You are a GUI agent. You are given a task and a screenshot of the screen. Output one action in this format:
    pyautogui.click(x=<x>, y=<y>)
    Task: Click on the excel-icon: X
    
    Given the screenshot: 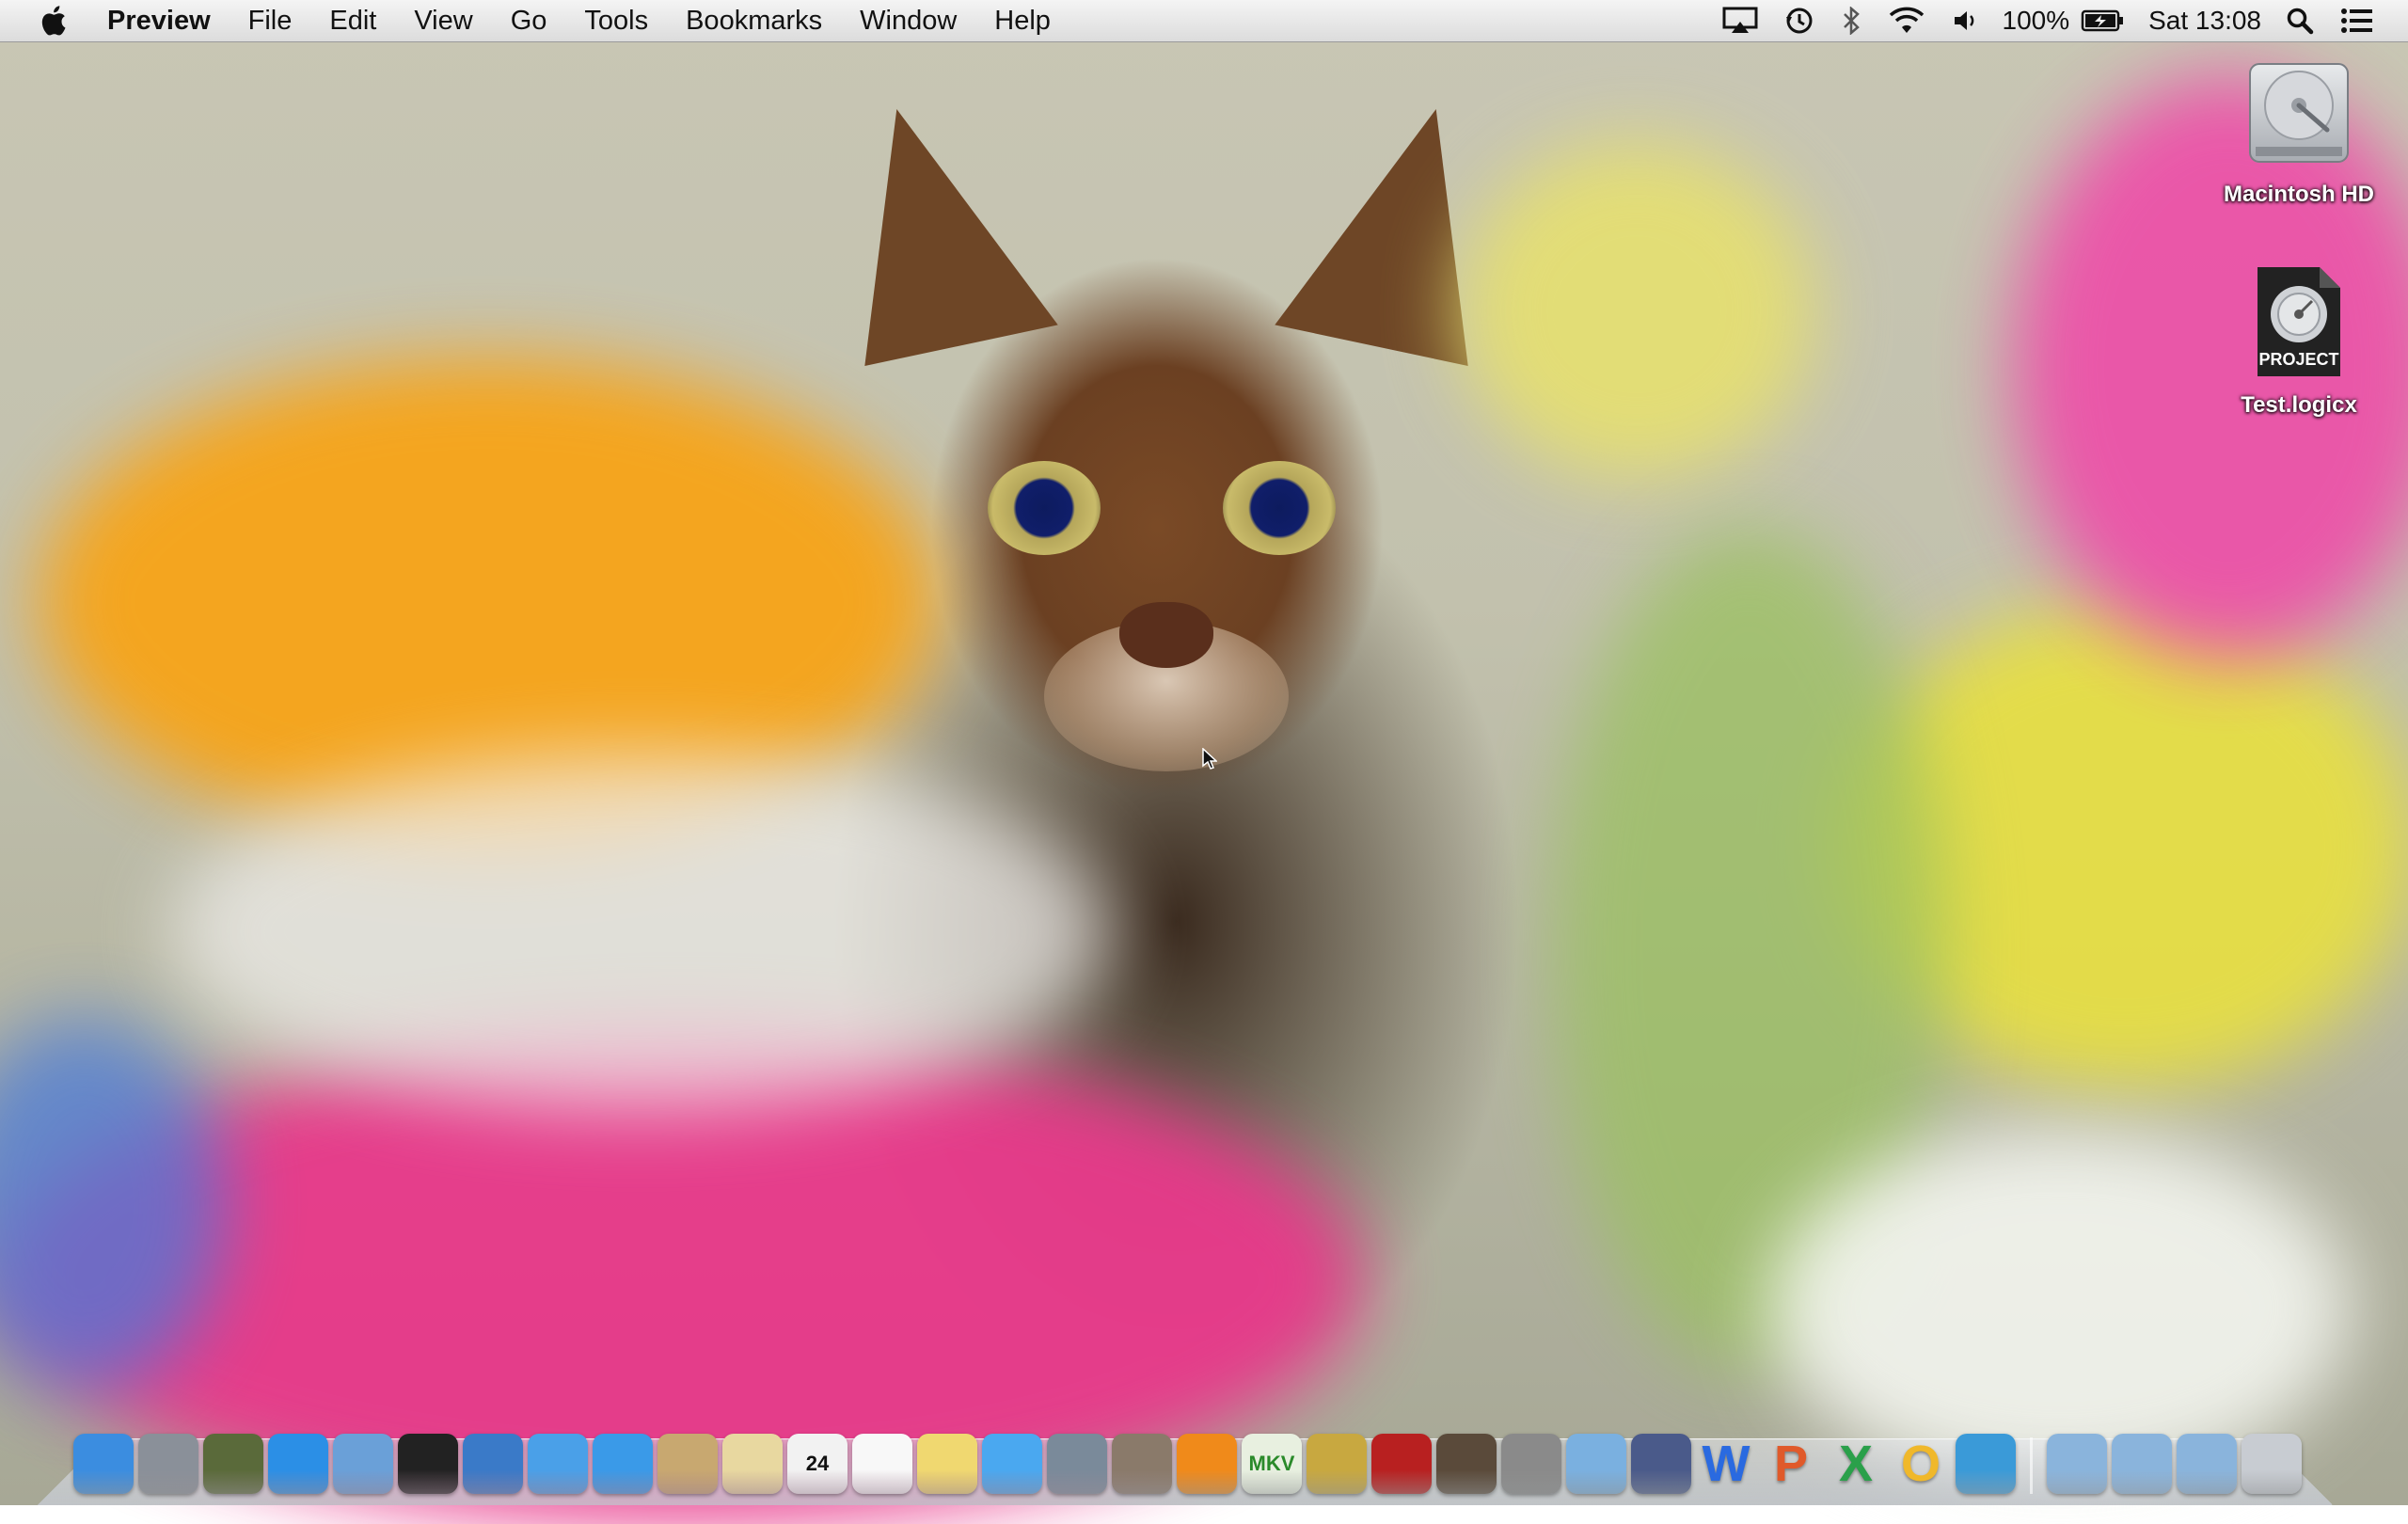 What is the action you would take?
    pyautogui.click(x=1856, y=1464)
    